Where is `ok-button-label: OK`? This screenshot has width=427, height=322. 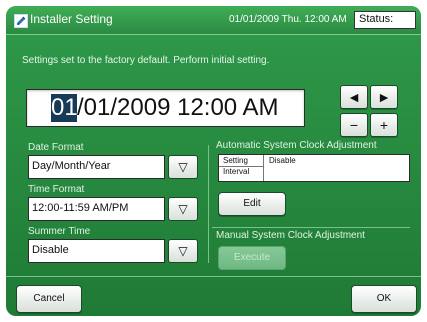 ok-button-label: OK is located at coordinates (384, 298).